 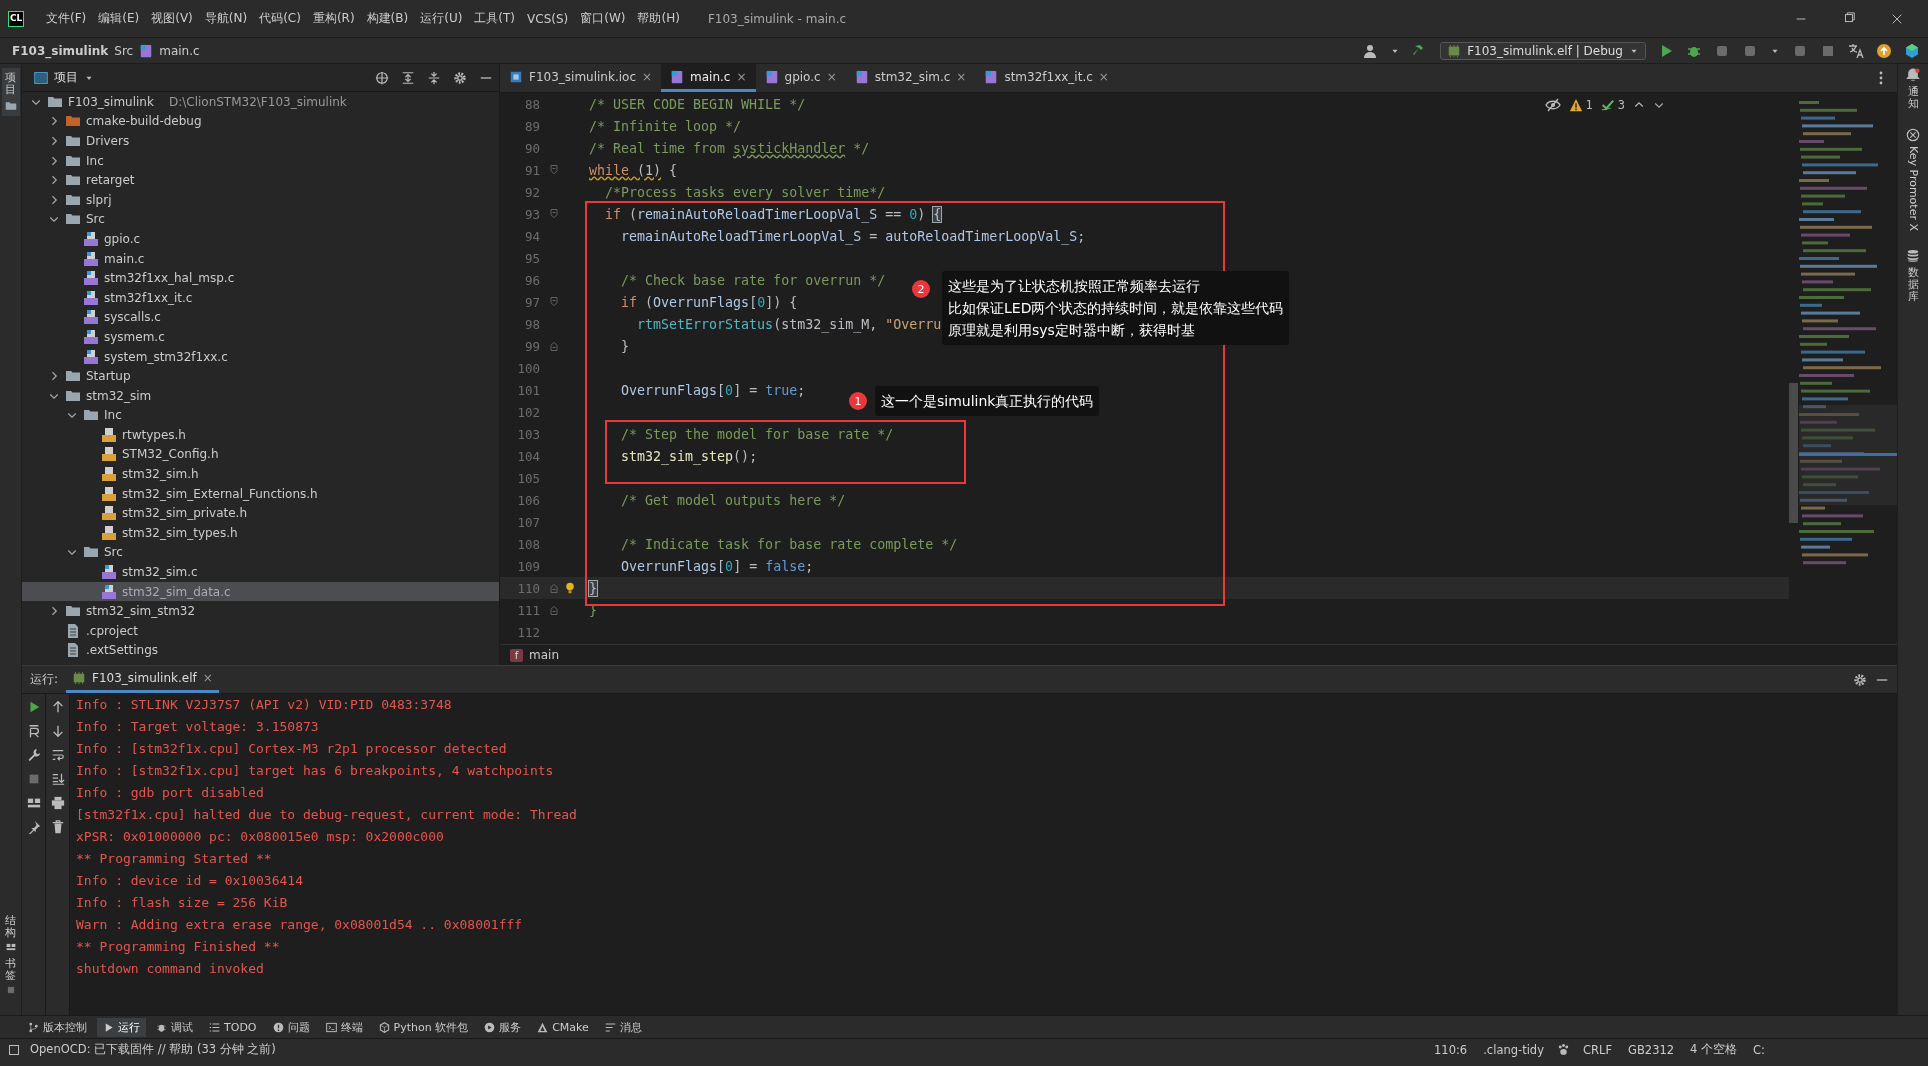 I want to click on editor-tab: F103_simulink.ioc ×, so click(x=581, y=78).